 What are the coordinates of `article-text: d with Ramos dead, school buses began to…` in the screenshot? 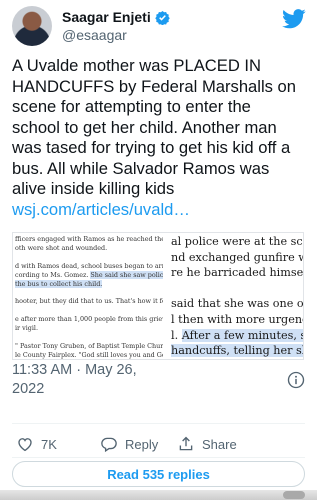 It's located at (89, 265).